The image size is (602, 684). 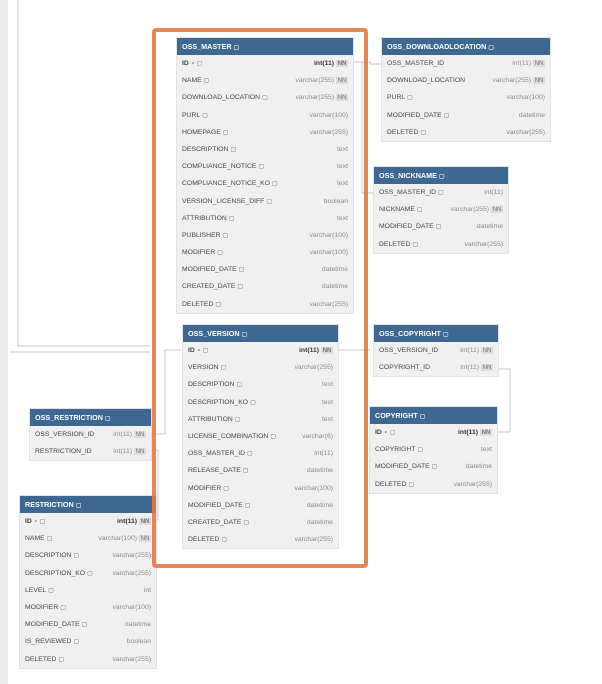 What do you see at coordinates (504, 400) in the screenshot?
I see `relation-line` at bounding box center [504, 400].